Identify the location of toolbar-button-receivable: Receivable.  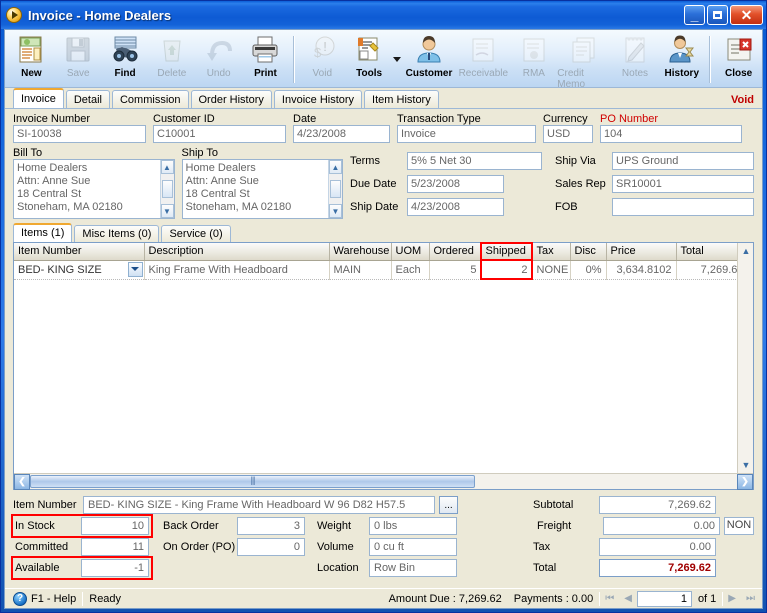
(483, 59).